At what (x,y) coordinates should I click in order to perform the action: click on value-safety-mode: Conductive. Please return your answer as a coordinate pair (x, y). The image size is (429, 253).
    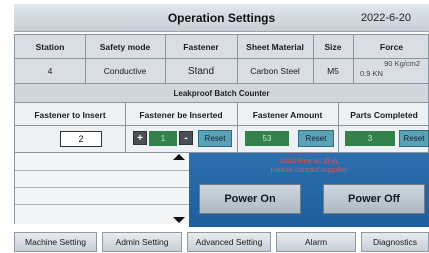
    Looking at the image, I should click on (125, 71).